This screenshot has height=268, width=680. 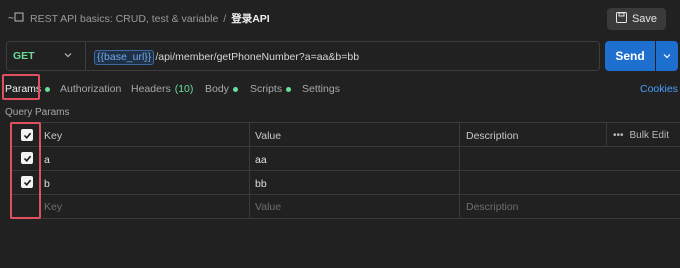 I want to click on param-value: bb, so click(x=261, y=184).